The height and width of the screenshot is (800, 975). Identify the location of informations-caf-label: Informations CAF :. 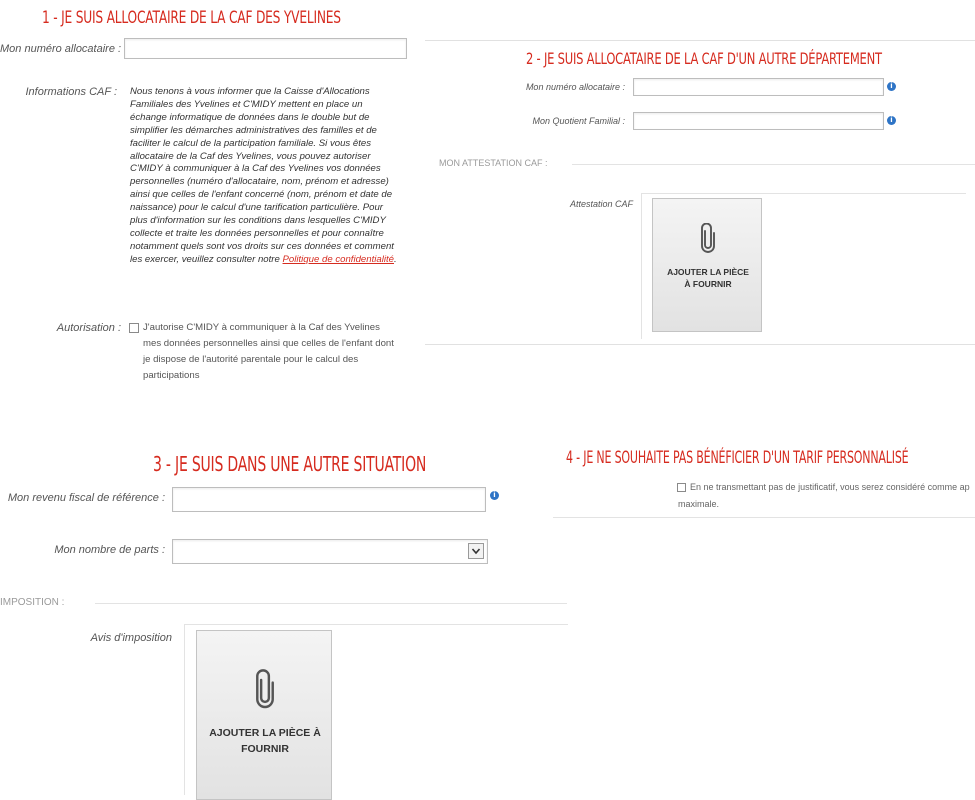
(71, 92).